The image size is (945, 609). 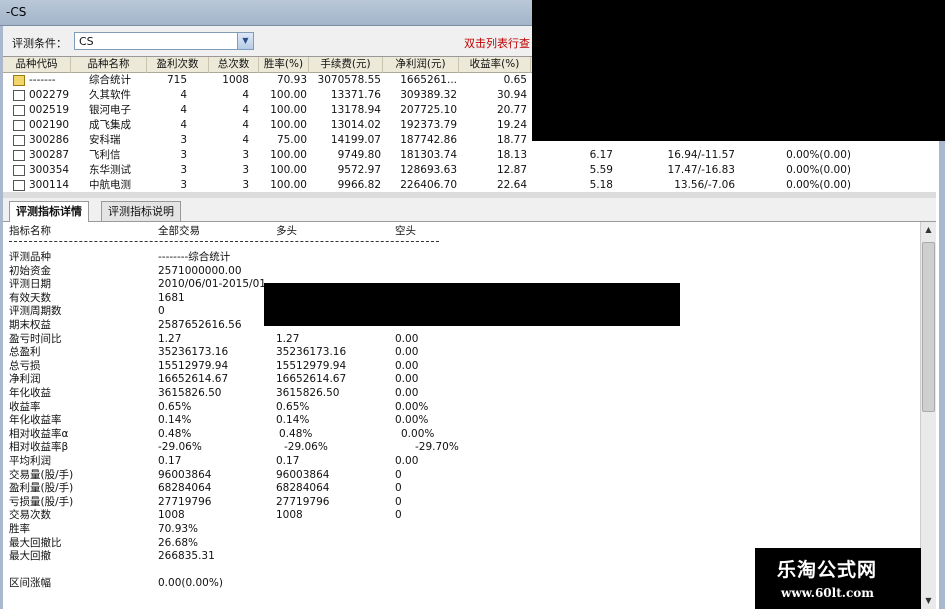 I want to click on detail-name: 胜率, so click(x=19, y=529).